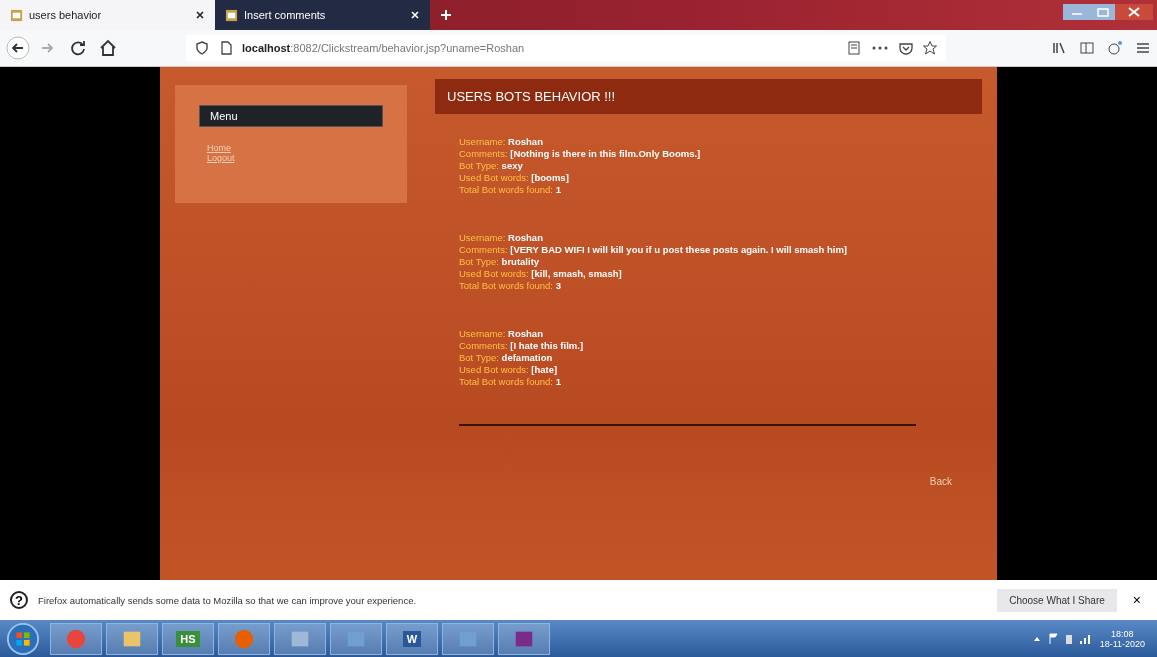  I want to click on taskbar-app: HS, so click(188, 638).